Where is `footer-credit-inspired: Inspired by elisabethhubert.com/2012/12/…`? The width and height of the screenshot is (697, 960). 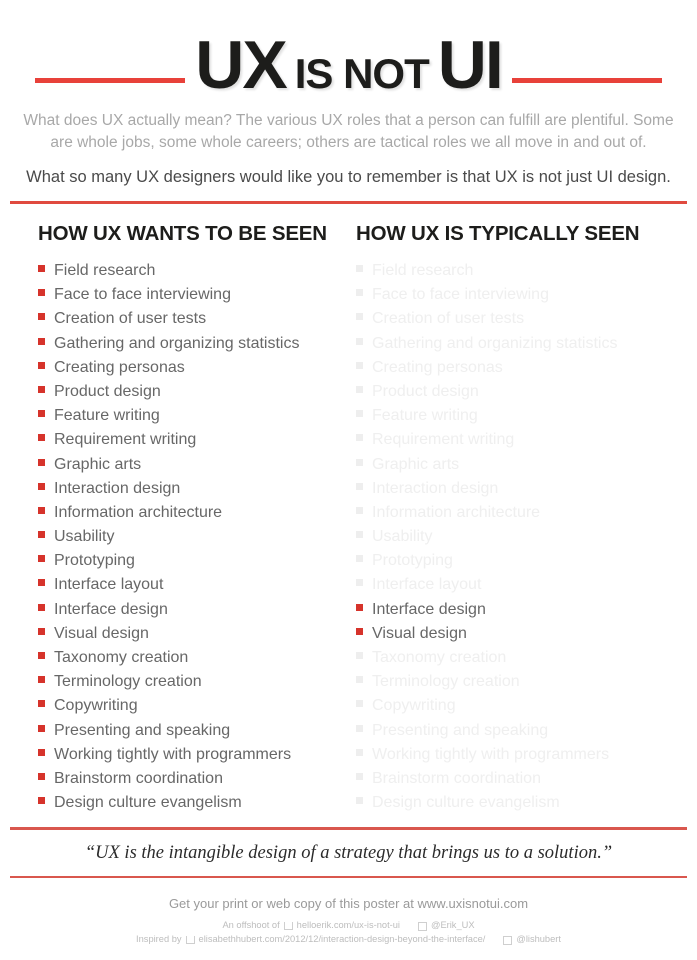 footer-credit-inspired: Inspired by elisabethhubert.com/2012/12/… is located at coordinates (348, 939).